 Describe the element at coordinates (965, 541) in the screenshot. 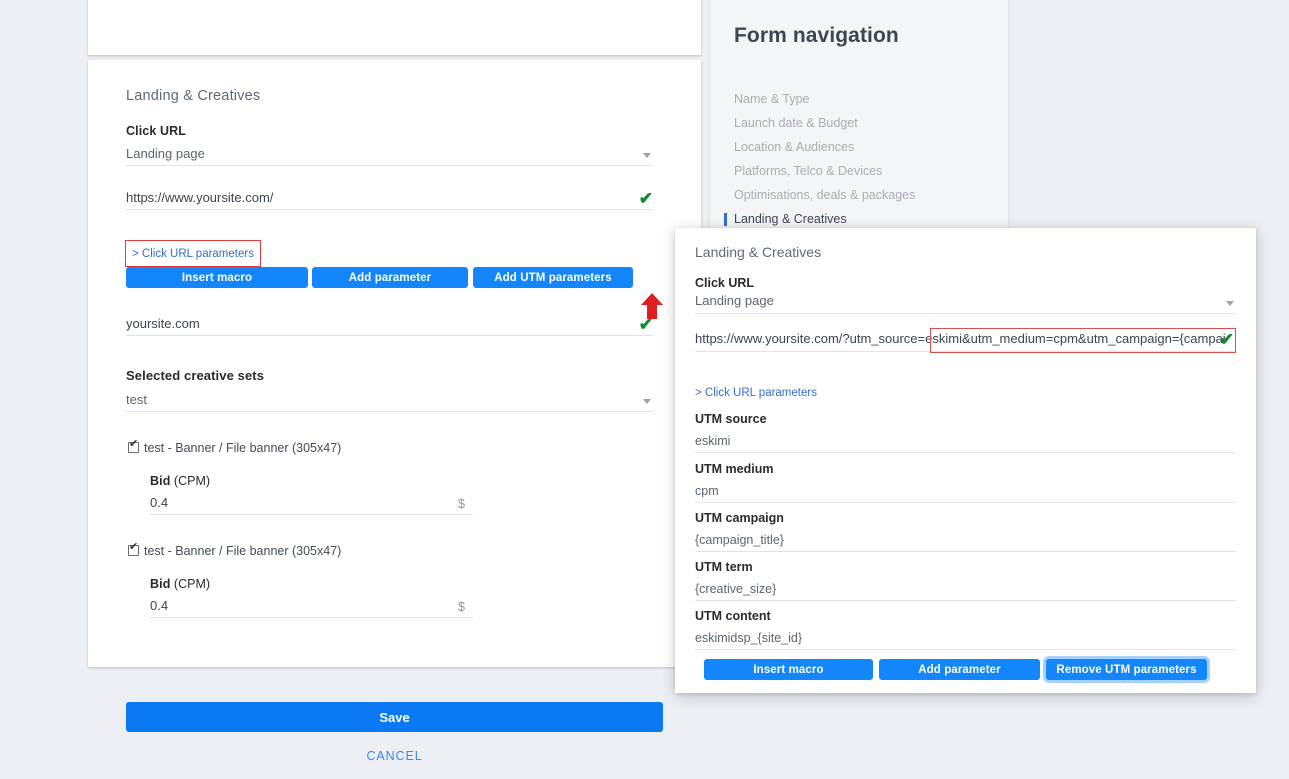

I see `utm-campaign-input: {campaign_title}` at that location.